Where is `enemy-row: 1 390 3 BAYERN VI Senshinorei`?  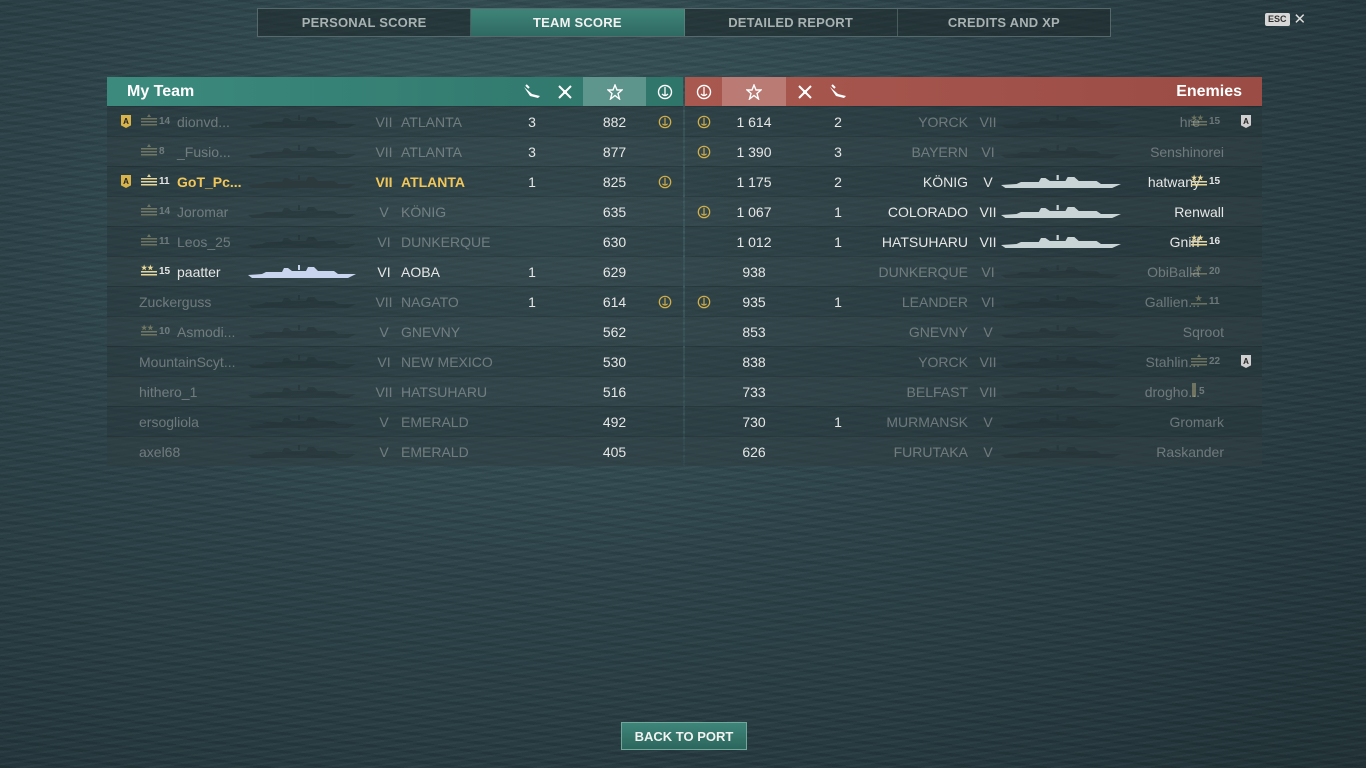
enemy-row: 1 390 3 BAYERN VI Senshinorei is located at coordinates (973, 151).